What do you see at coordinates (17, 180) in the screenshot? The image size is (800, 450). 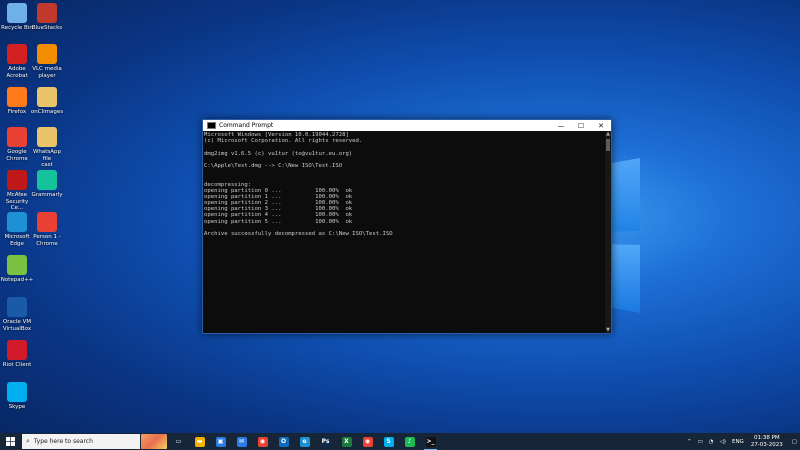 I see `mcafee-icon` at bounding box center [17, 180].